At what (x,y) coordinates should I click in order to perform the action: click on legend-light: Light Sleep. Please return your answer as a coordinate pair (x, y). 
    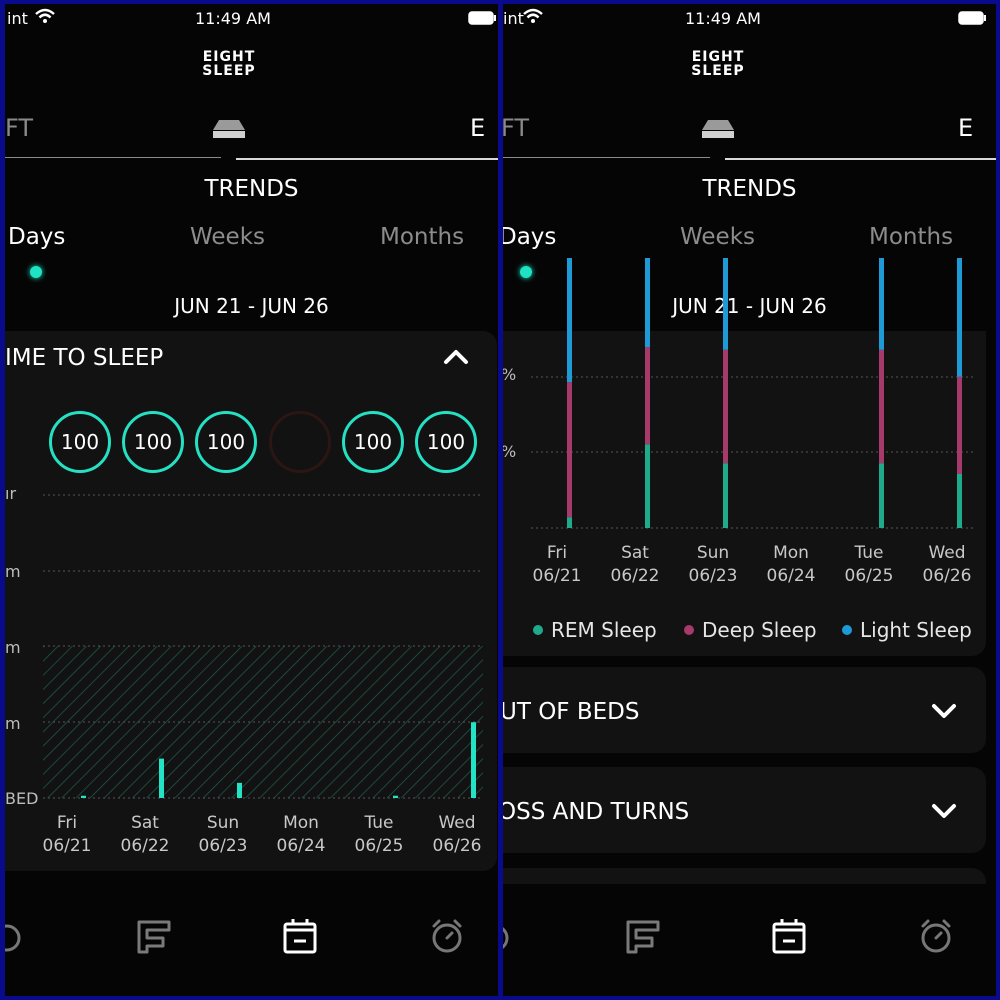
    Looking at the image, I should click on (907, 630).